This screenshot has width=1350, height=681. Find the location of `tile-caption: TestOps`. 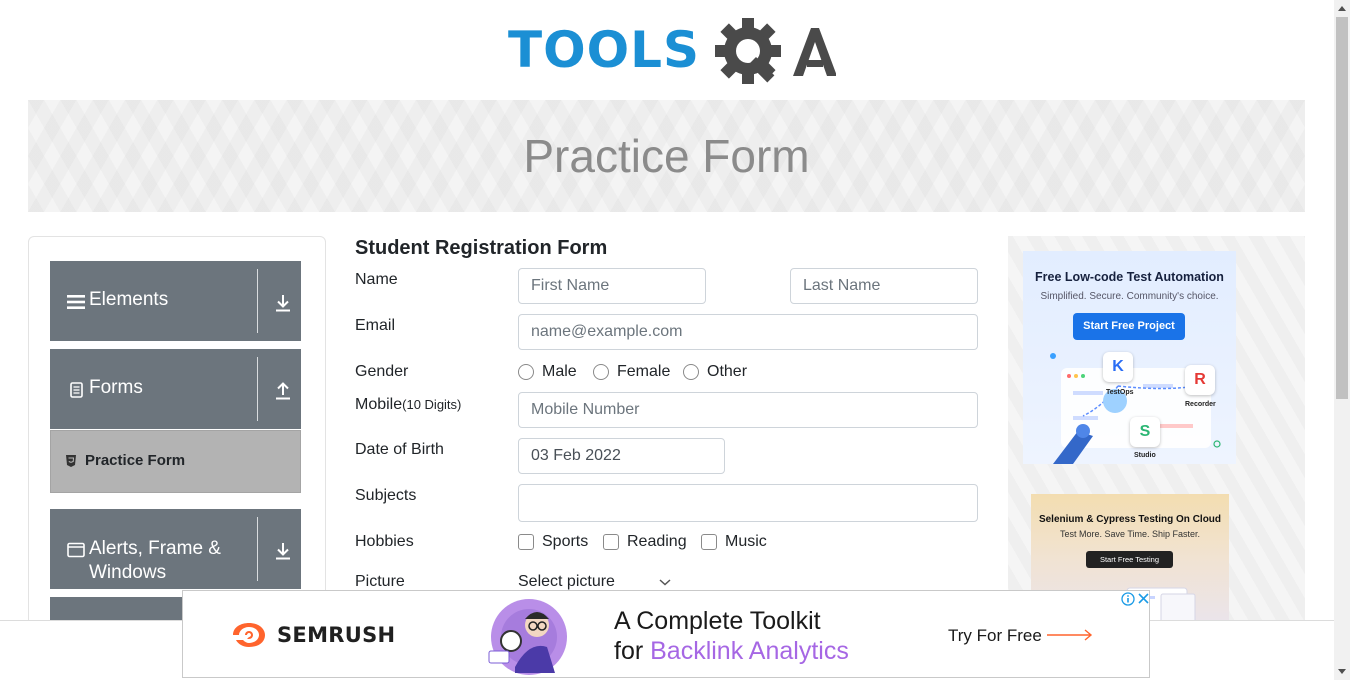

tile-caption: TestOps is located at coordinates (1120, 392).